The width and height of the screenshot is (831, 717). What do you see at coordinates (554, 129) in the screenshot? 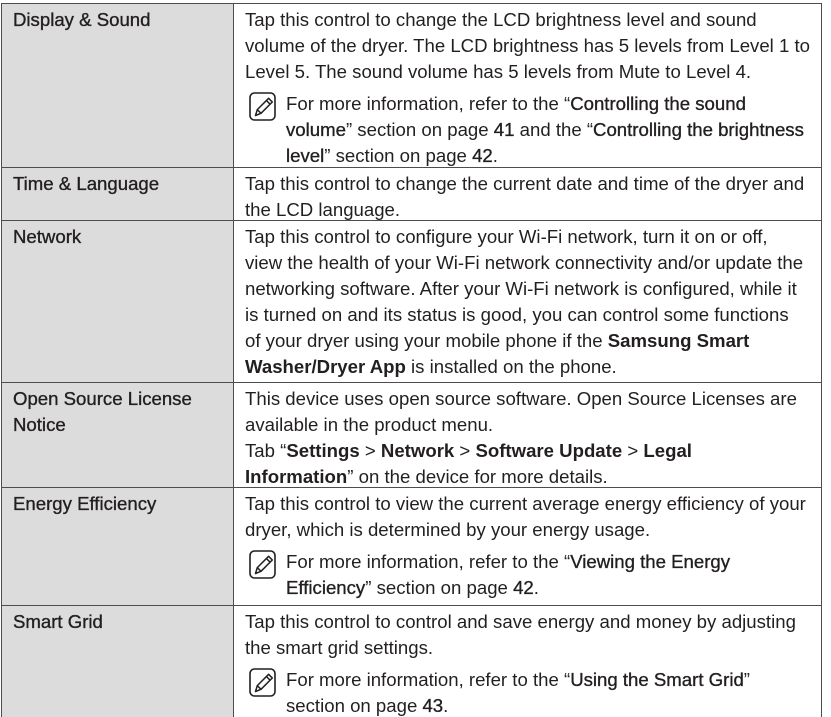
I see `text-segment: and the “` at bounding box center [554, 129].